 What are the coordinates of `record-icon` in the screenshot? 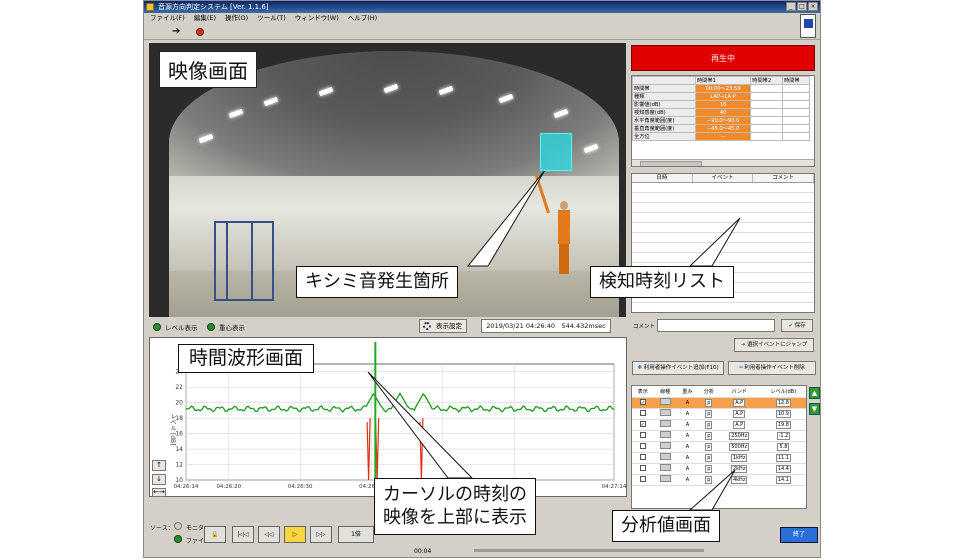 It's located at (200, 32).